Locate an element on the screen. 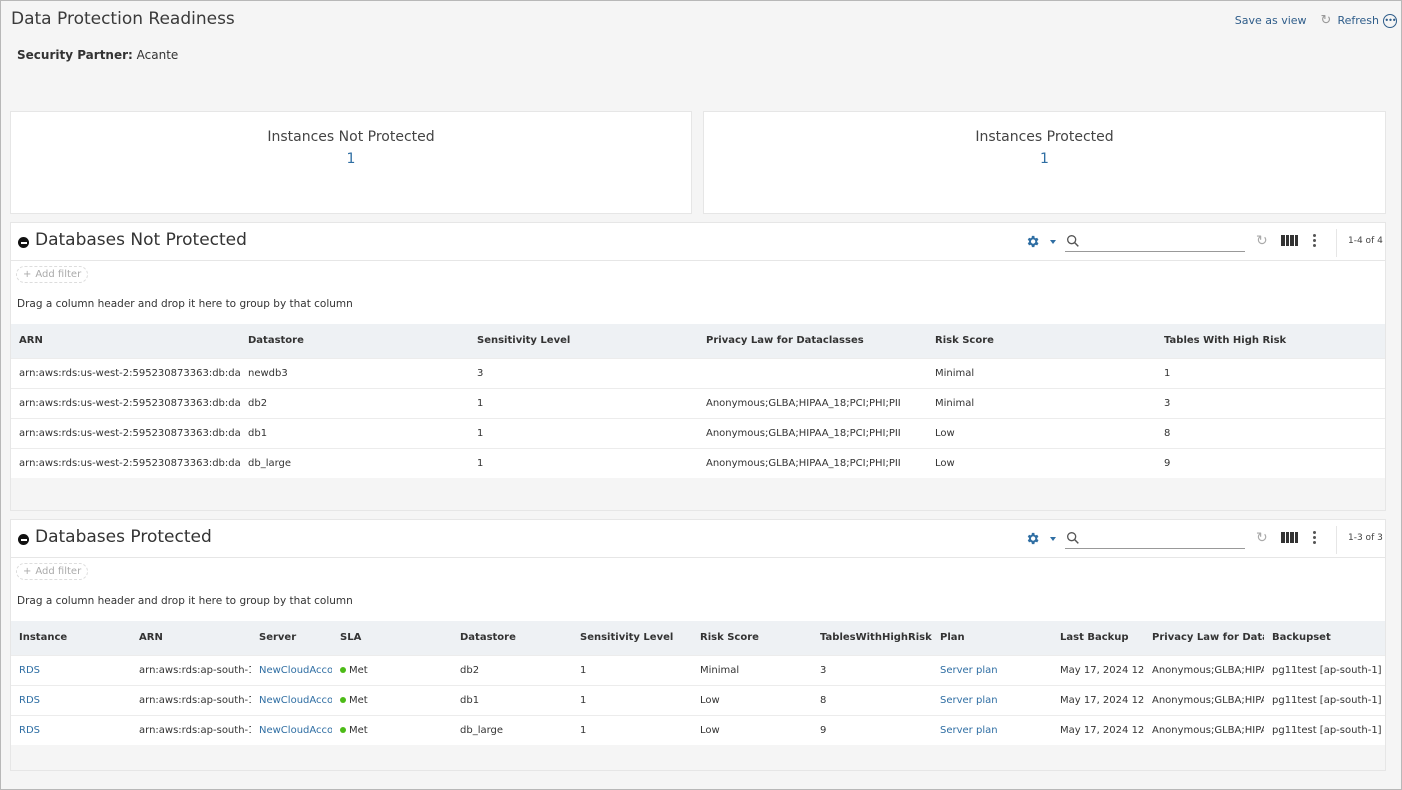 The width and height of the screenshot is (1402, 790). cell-arn: arn:aws:rds:ap-south-1:6 is located at coordinates (191, 699).